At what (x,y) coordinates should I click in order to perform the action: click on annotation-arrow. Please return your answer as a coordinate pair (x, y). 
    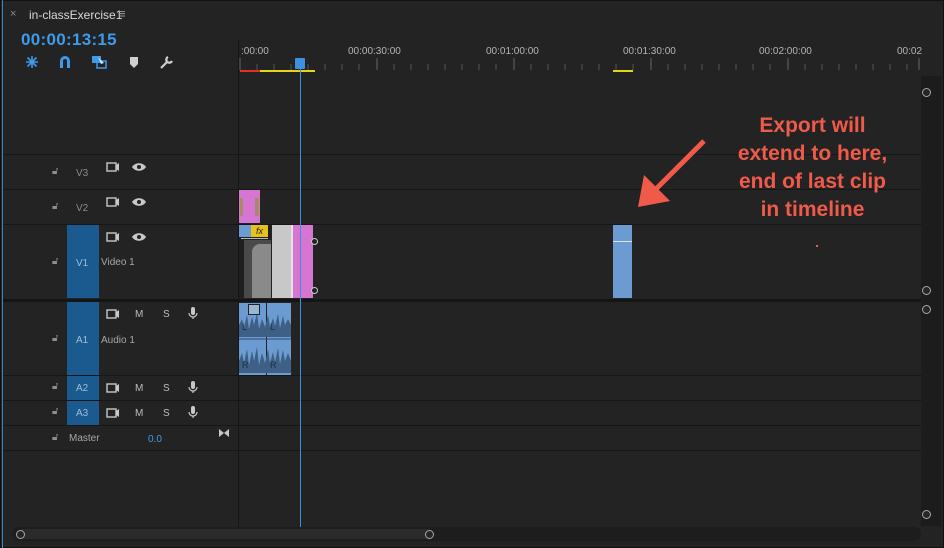
    Looking at the image, I should click on (672, 173).